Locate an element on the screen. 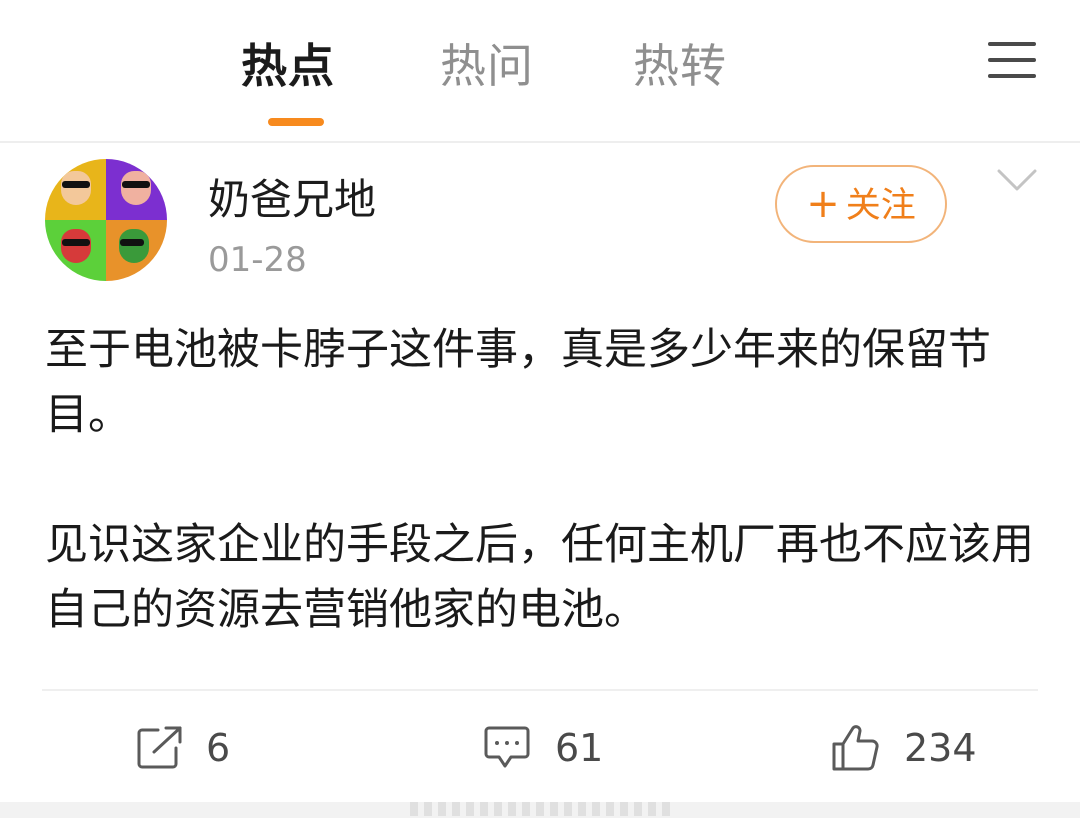 This screenshot has height=818, width=1080. post-paragraph: 见识这家企业的手段之后，任何主机厂再也不应该用自己的资源去营销他家的电池。 is located at coordinates (539, 577).